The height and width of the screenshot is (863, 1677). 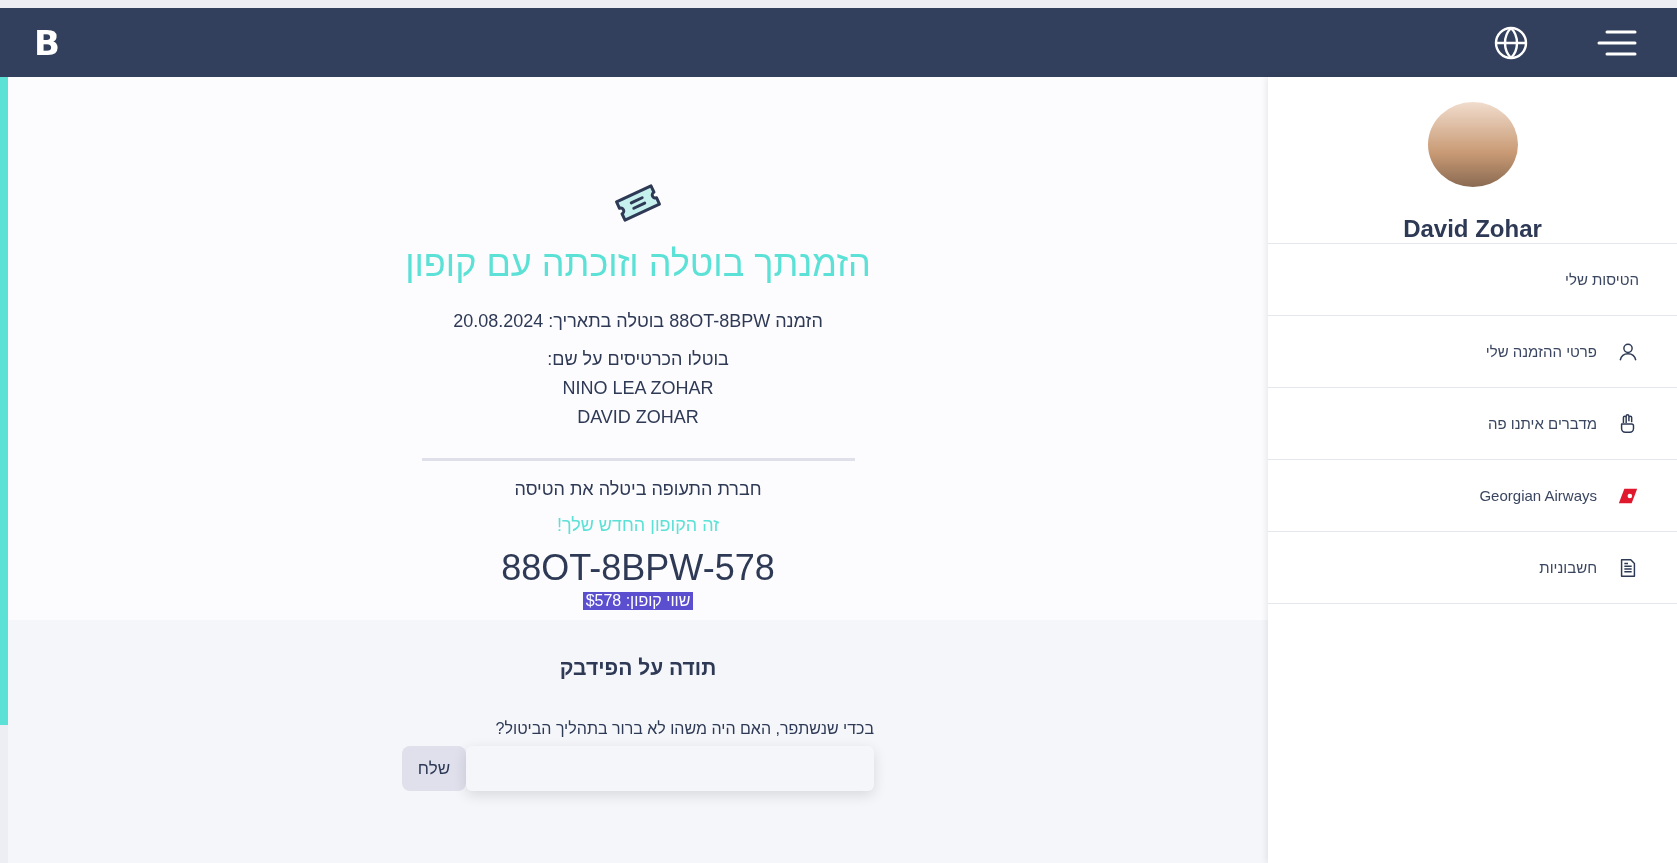 I want to click on sidebar-item: מדברים איתנו פה, so click(x=1472, y=424).